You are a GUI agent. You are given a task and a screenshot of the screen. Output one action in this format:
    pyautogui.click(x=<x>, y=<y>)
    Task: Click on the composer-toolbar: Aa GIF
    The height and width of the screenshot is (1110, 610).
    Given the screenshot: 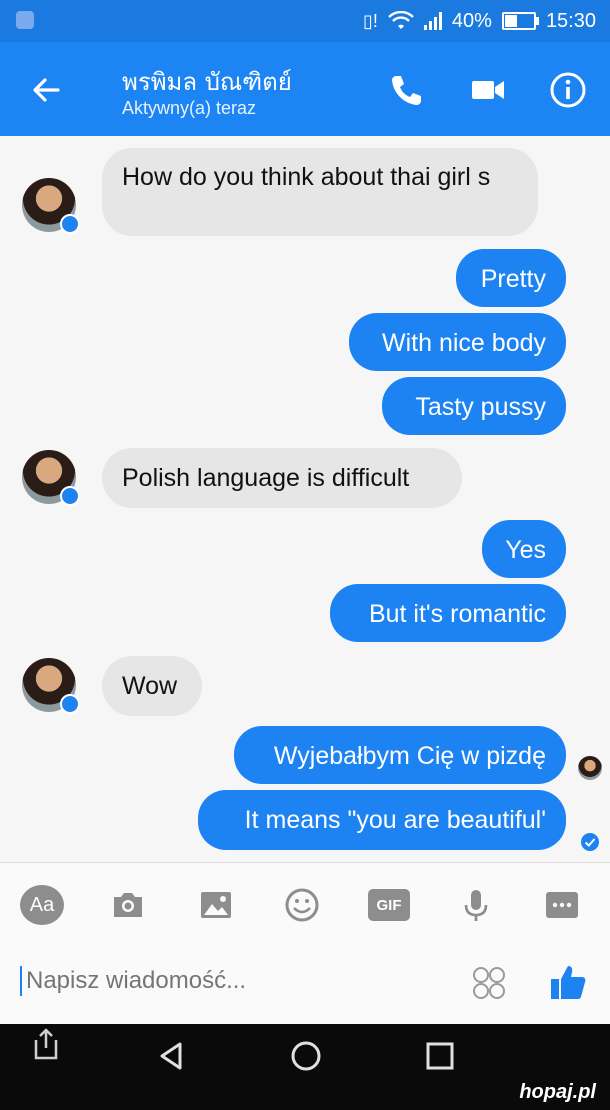 What is the action you would take?
    pyautogui.click(x=305, y=903)
    